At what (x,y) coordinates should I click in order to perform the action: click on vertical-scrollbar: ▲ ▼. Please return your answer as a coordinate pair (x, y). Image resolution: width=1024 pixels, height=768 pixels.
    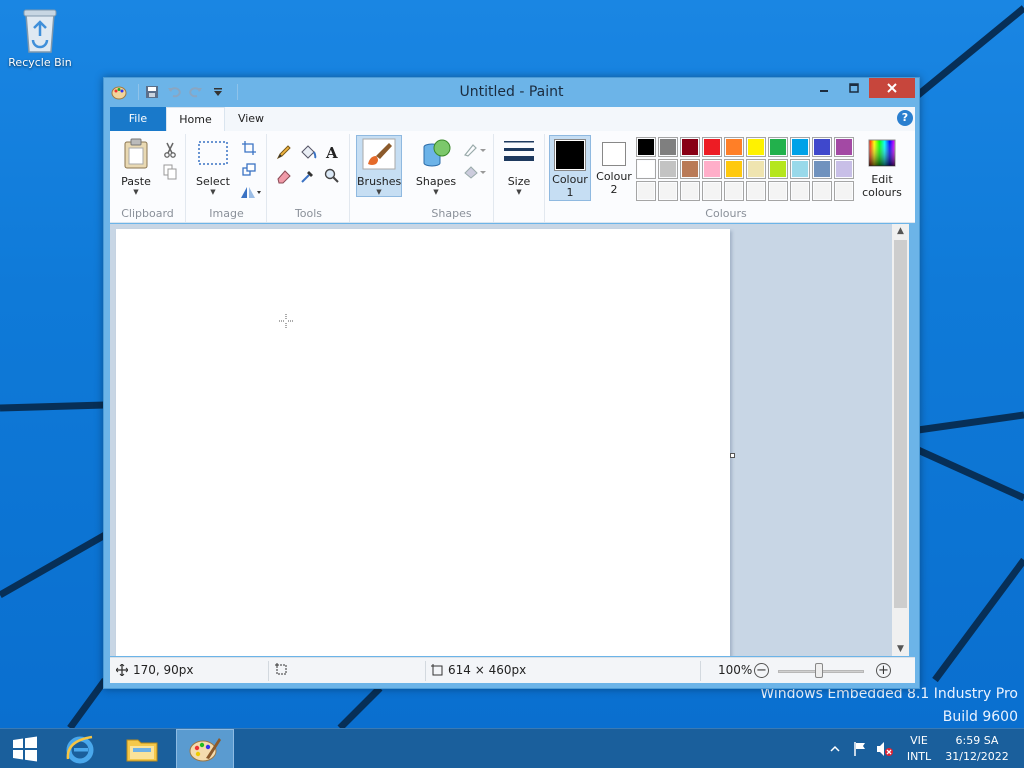
    Looking at the image, I should click on (900, 440).